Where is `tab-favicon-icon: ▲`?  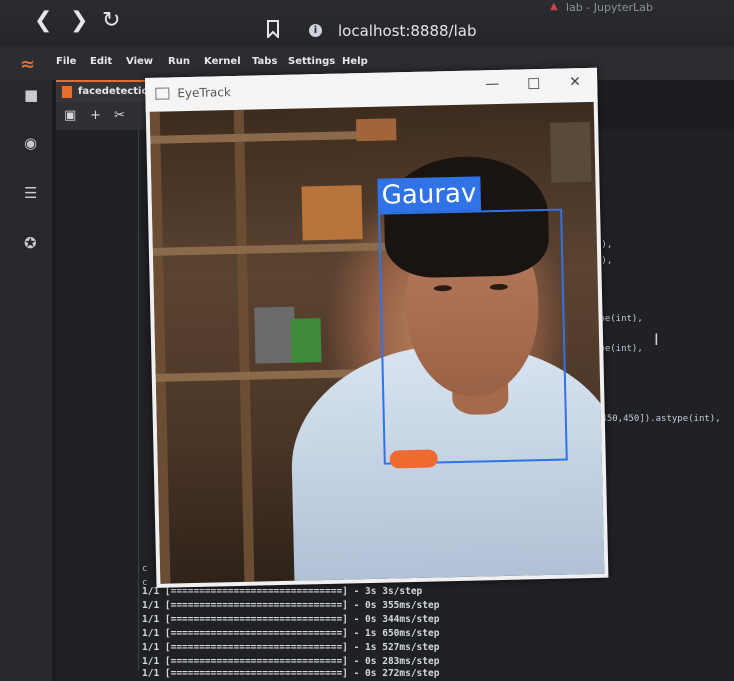 tab-favicon-icon: ▲ is located at coordinates (554, 6).